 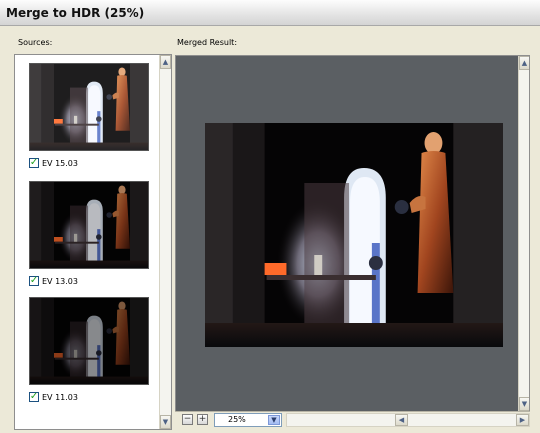 I want to click on source-item-2: ✓ EV 13.03, so click(x=53, y=281).